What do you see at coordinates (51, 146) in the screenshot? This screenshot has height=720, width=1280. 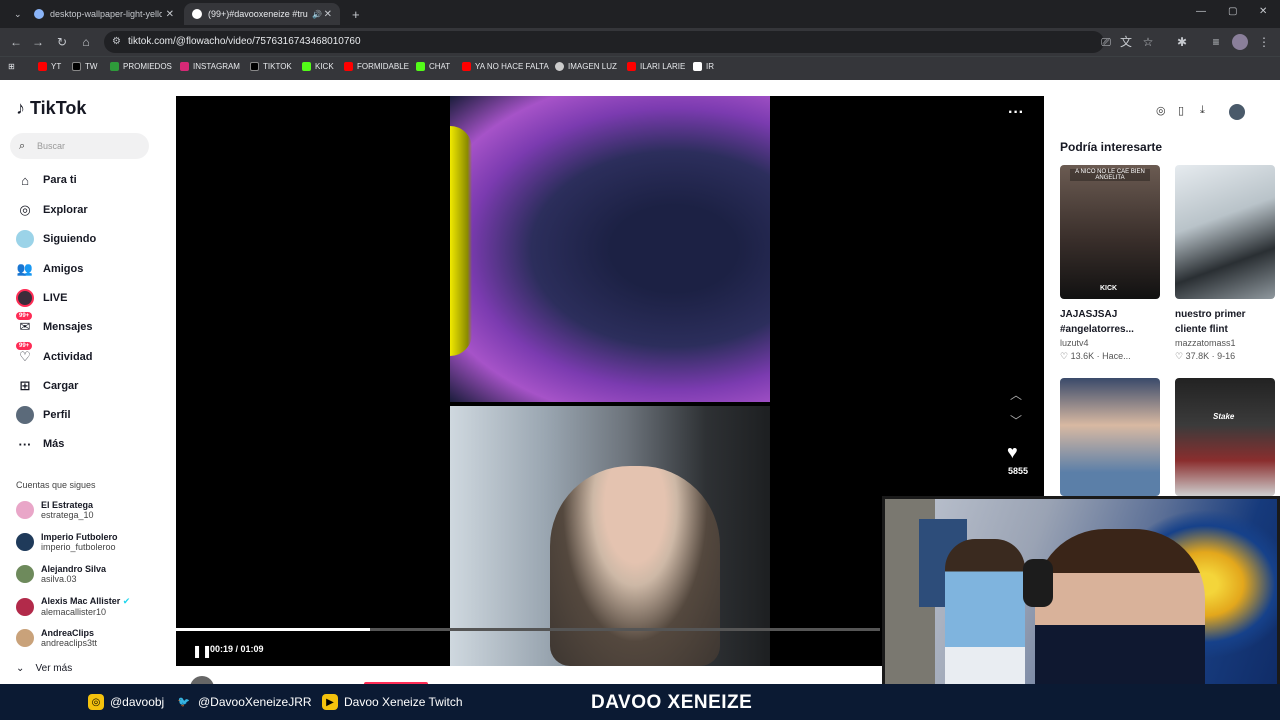 I see `search-placeholder: Buscar` at bounding box center [51, 146].